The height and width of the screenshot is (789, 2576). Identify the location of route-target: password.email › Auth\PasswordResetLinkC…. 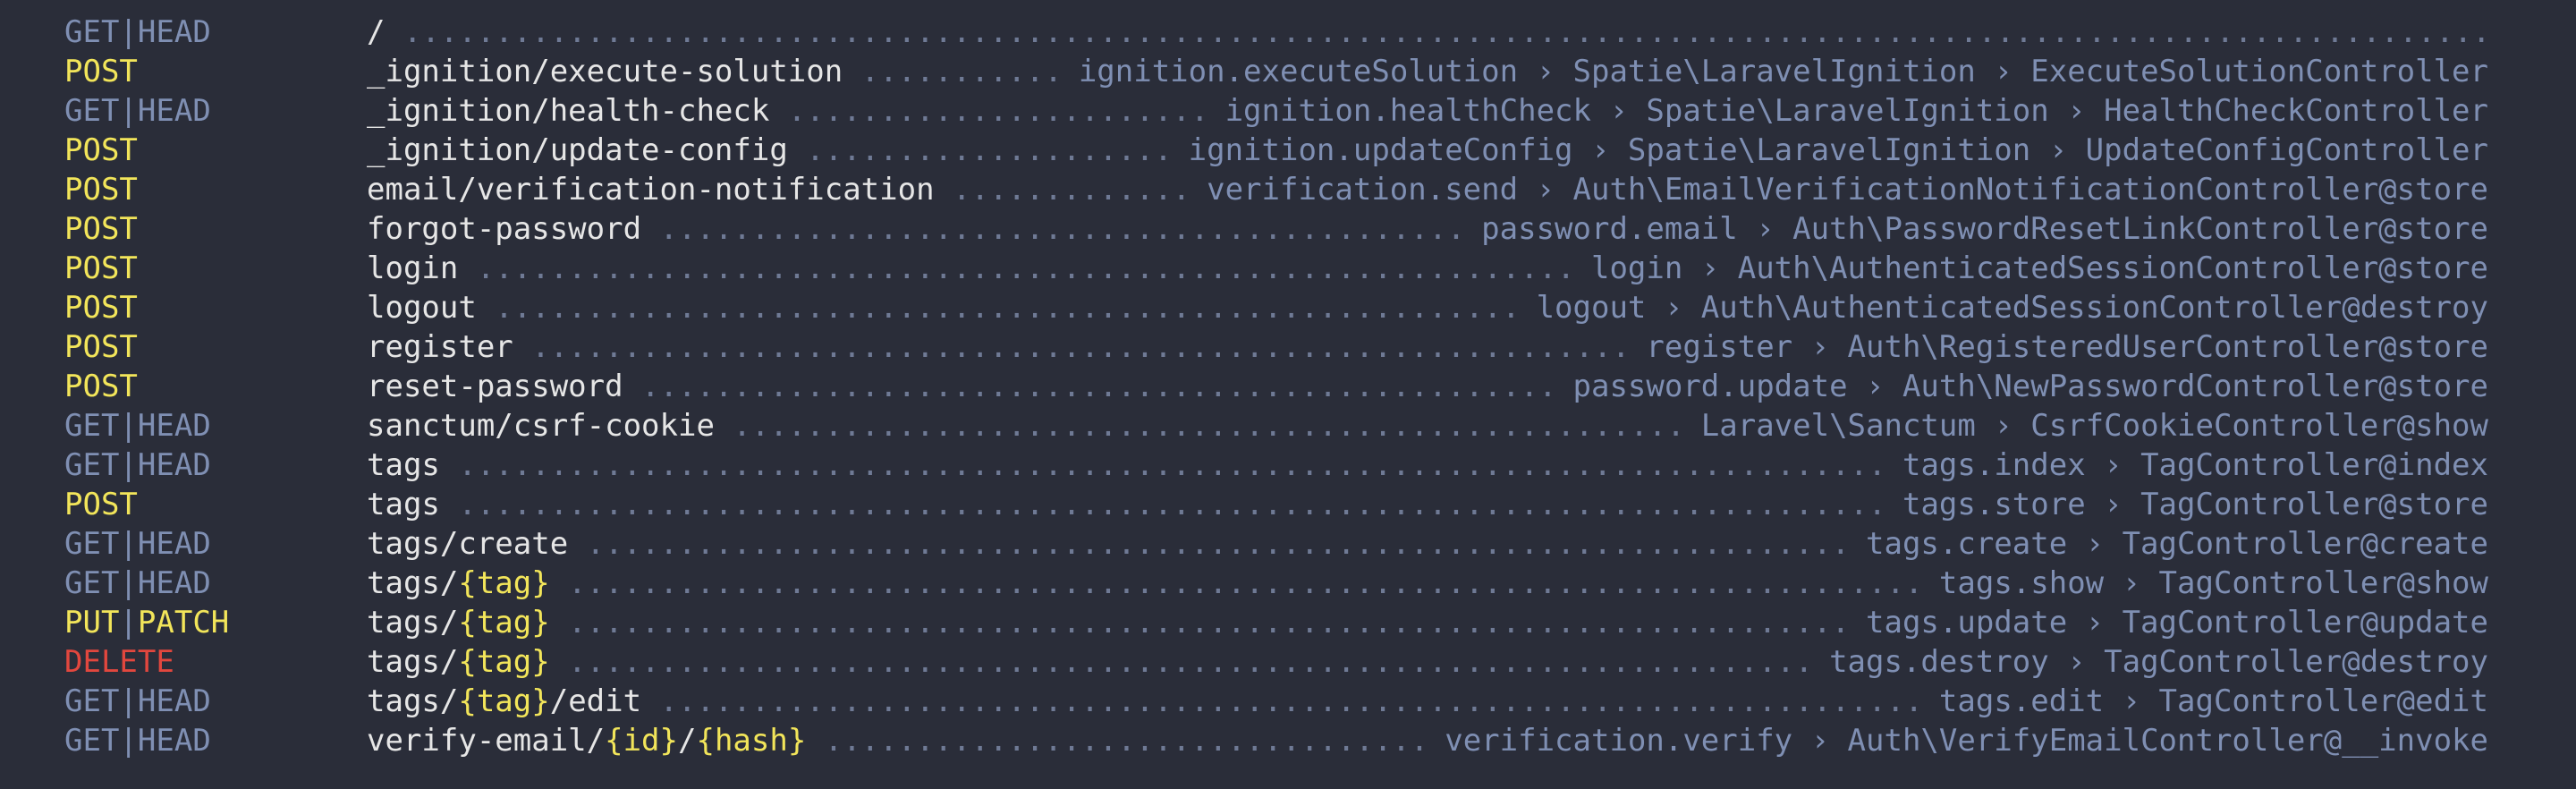
(1978, 229).